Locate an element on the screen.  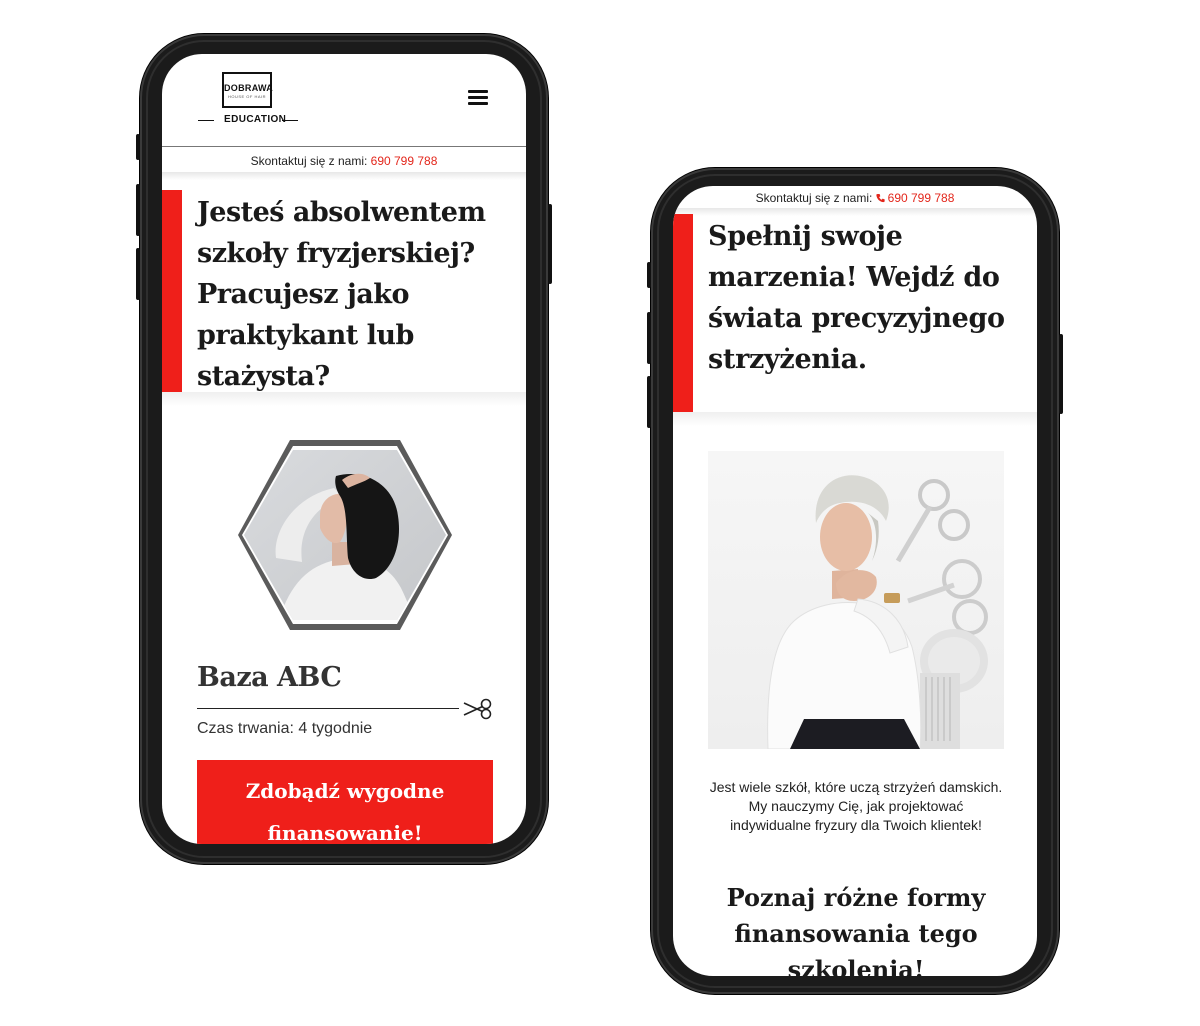
financing-cta-button: Zdobądź wygodne finansowanie! is located at coordinates (345, 802).